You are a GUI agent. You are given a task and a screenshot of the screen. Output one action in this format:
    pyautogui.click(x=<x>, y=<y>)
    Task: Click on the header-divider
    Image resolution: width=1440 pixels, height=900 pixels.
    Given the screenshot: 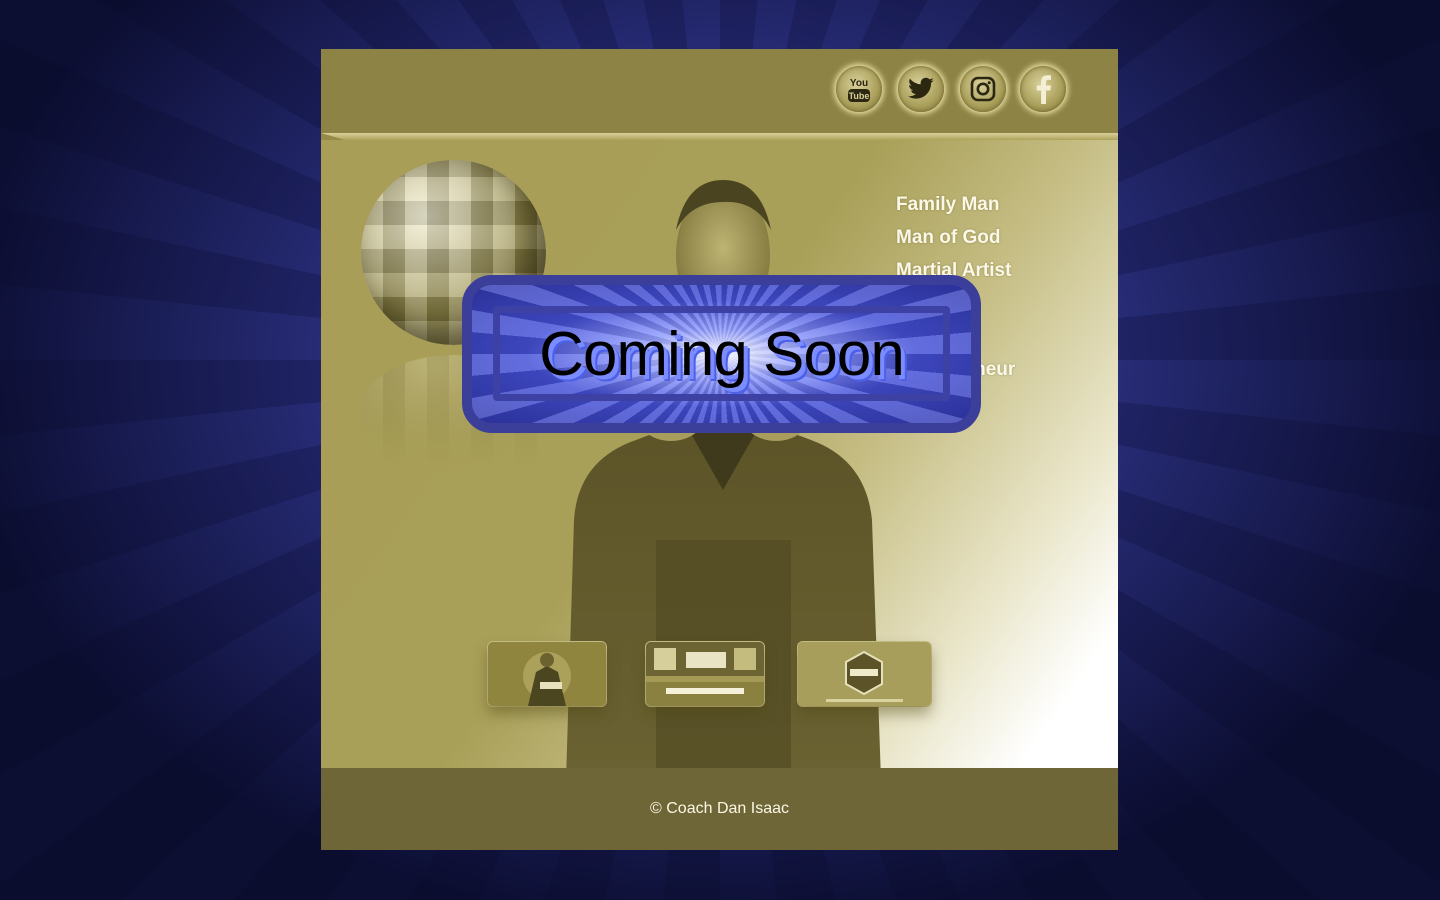 What is the action you would take?
    pyautogui.click(x=719, y=136)
    